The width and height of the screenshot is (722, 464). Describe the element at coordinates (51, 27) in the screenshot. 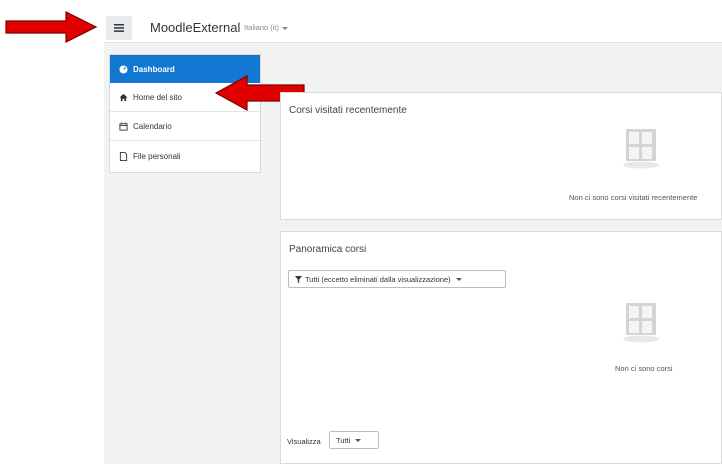

I see `annotation-arrow-left-icon` at that location.